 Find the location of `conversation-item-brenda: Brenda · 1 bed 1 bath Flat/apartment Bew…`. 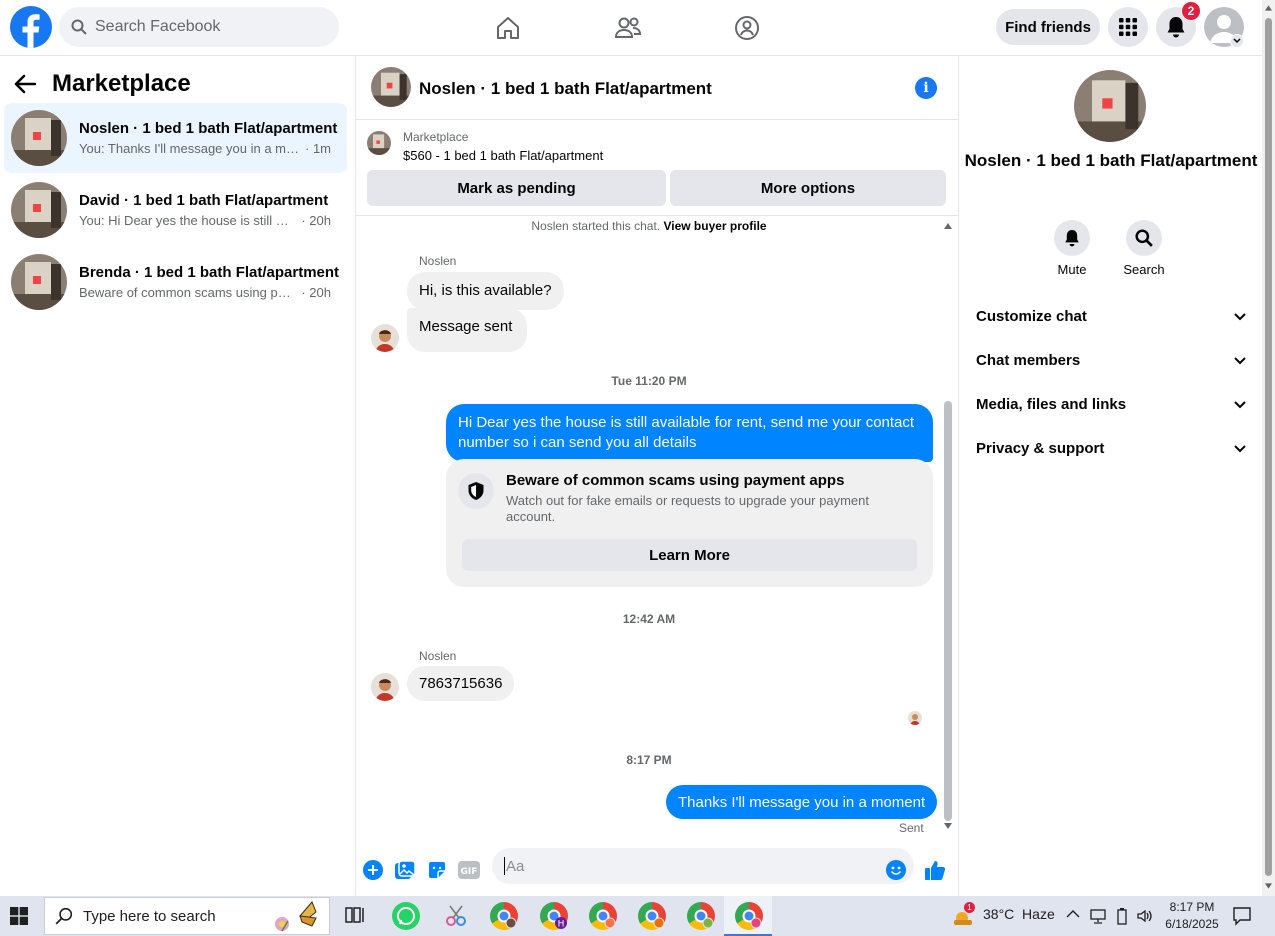

conversation-item-brenda: Brenda · 1 bed 1 bath Flat/apartment Bew… is located at coordinates (175, 282).